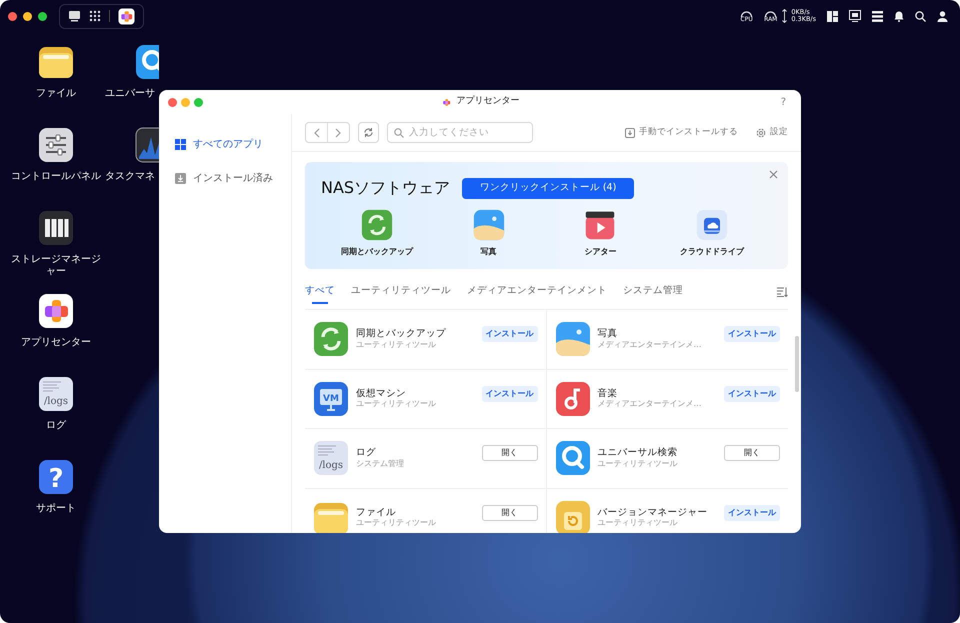 This screenshot has height=623, width=960. Describe the element at coordinates (600, 225) in the screenshot. I see `clapperboard-icon` at that location.